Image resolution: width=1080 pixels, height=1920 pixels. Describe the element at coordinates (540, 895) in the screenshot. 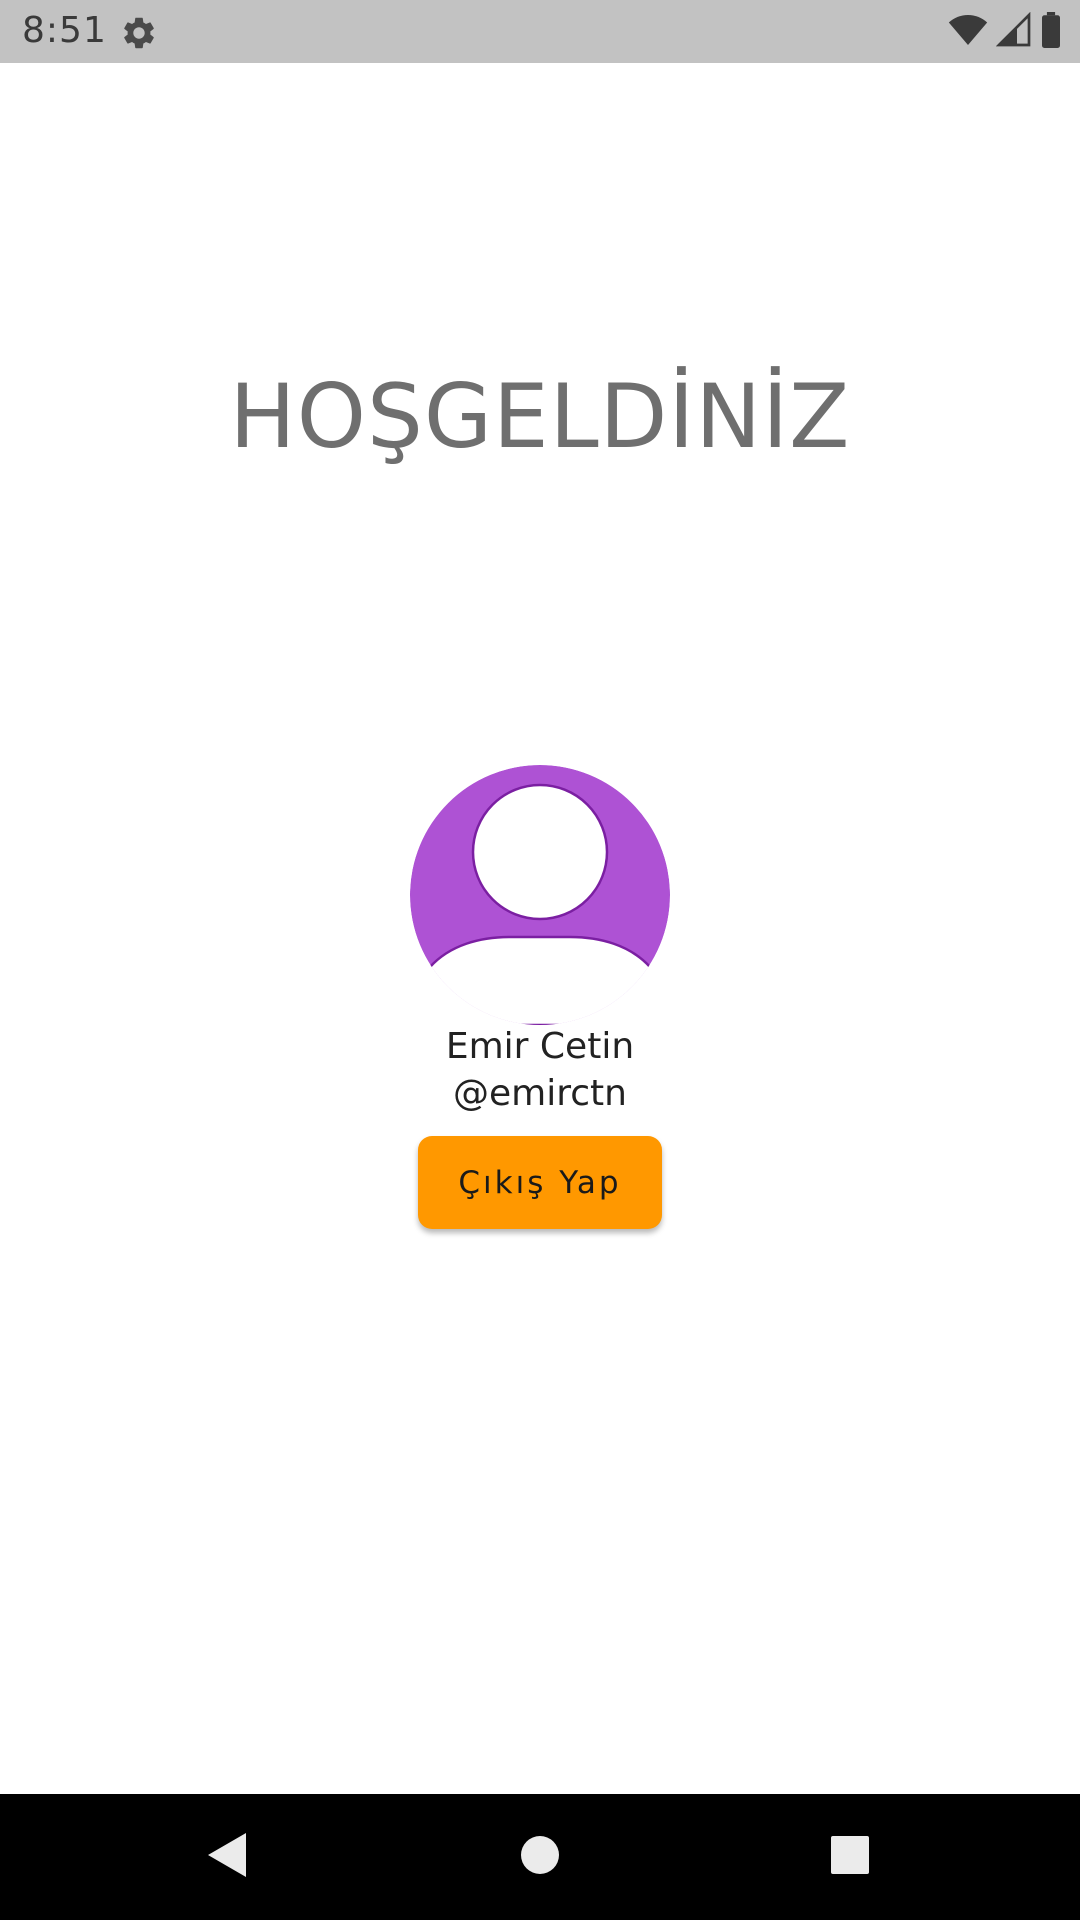

I see `user-avatar-icon` at that location.